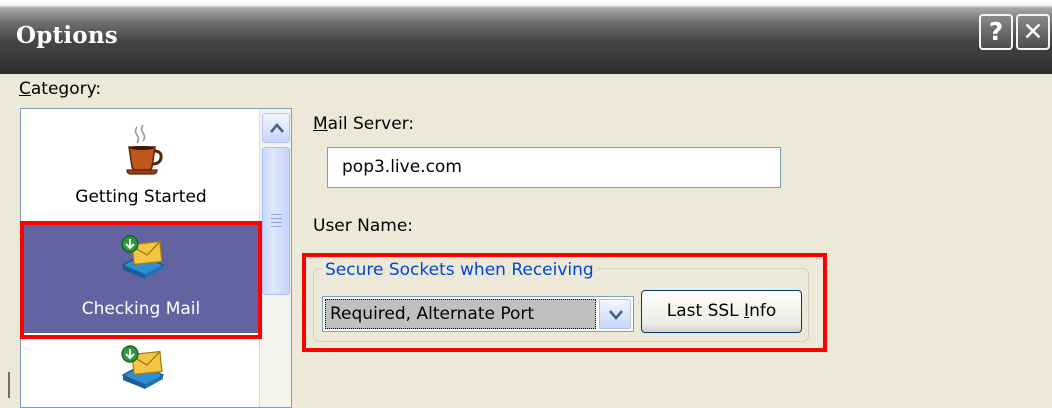 The image size is (1052, 408). Describe the element at coordinates (564, 302) in the screenshot. I see `highlight-box-secure-sockets` at that location.